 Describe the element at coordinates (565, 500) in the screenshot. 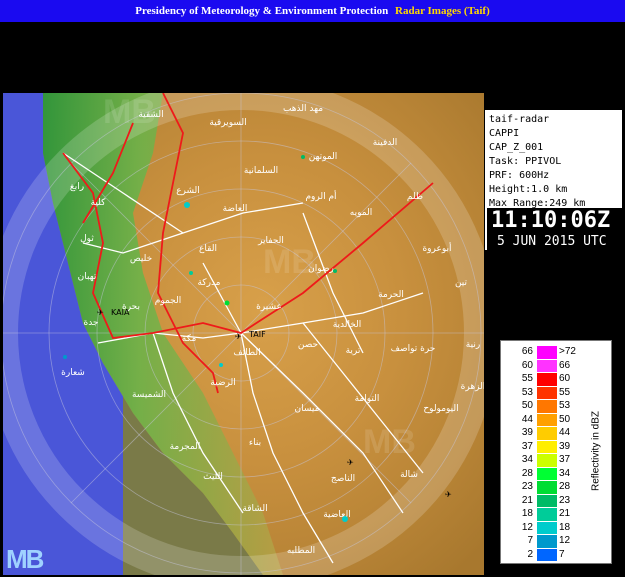

I see `legend-row-high: 23` at that location.